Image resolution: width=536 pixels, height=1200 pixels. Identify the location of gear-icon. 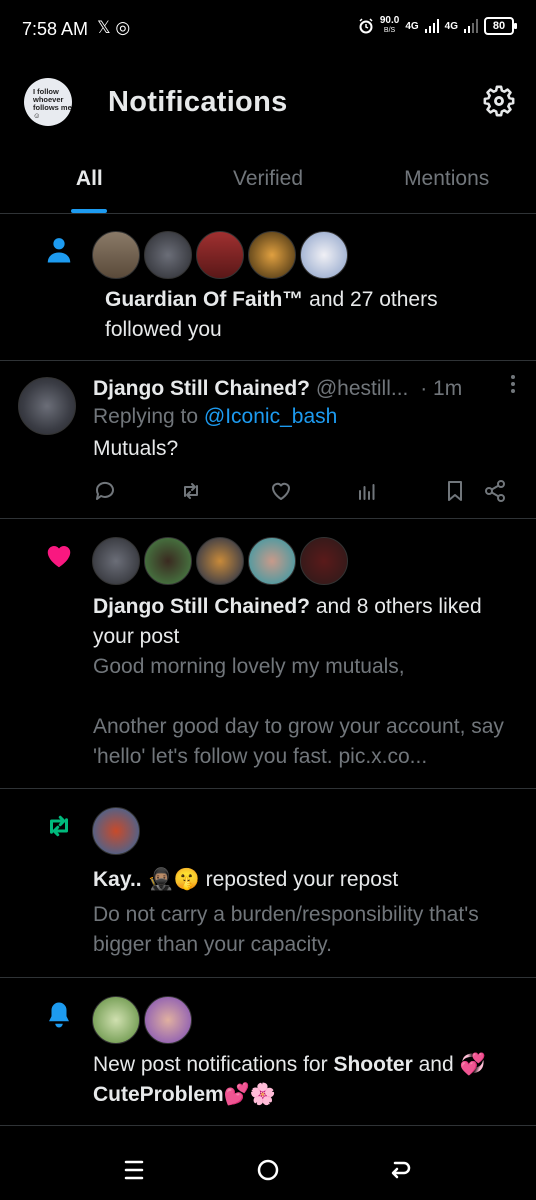
(499, 101).